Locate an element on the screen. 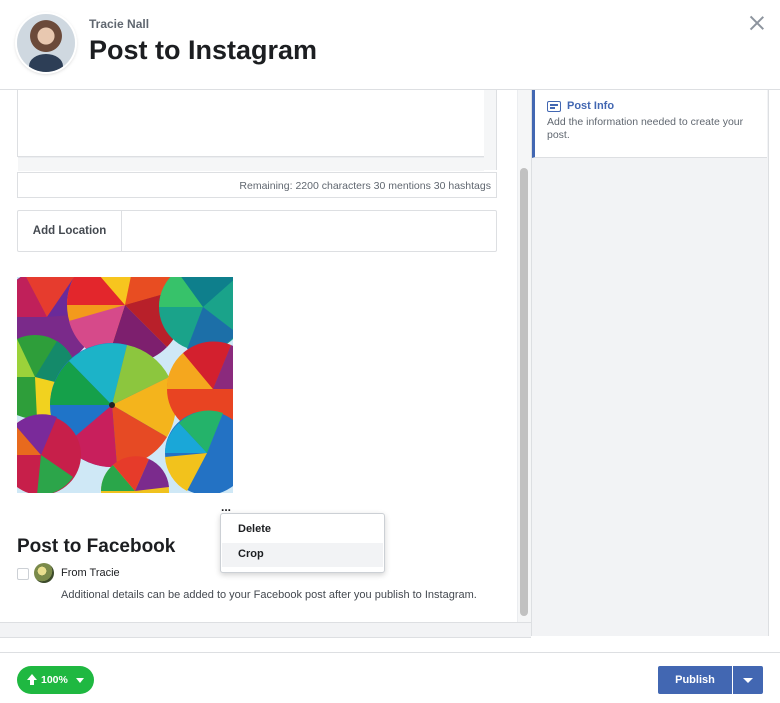  location-field: Add Location is located at coordinates (257, 231).